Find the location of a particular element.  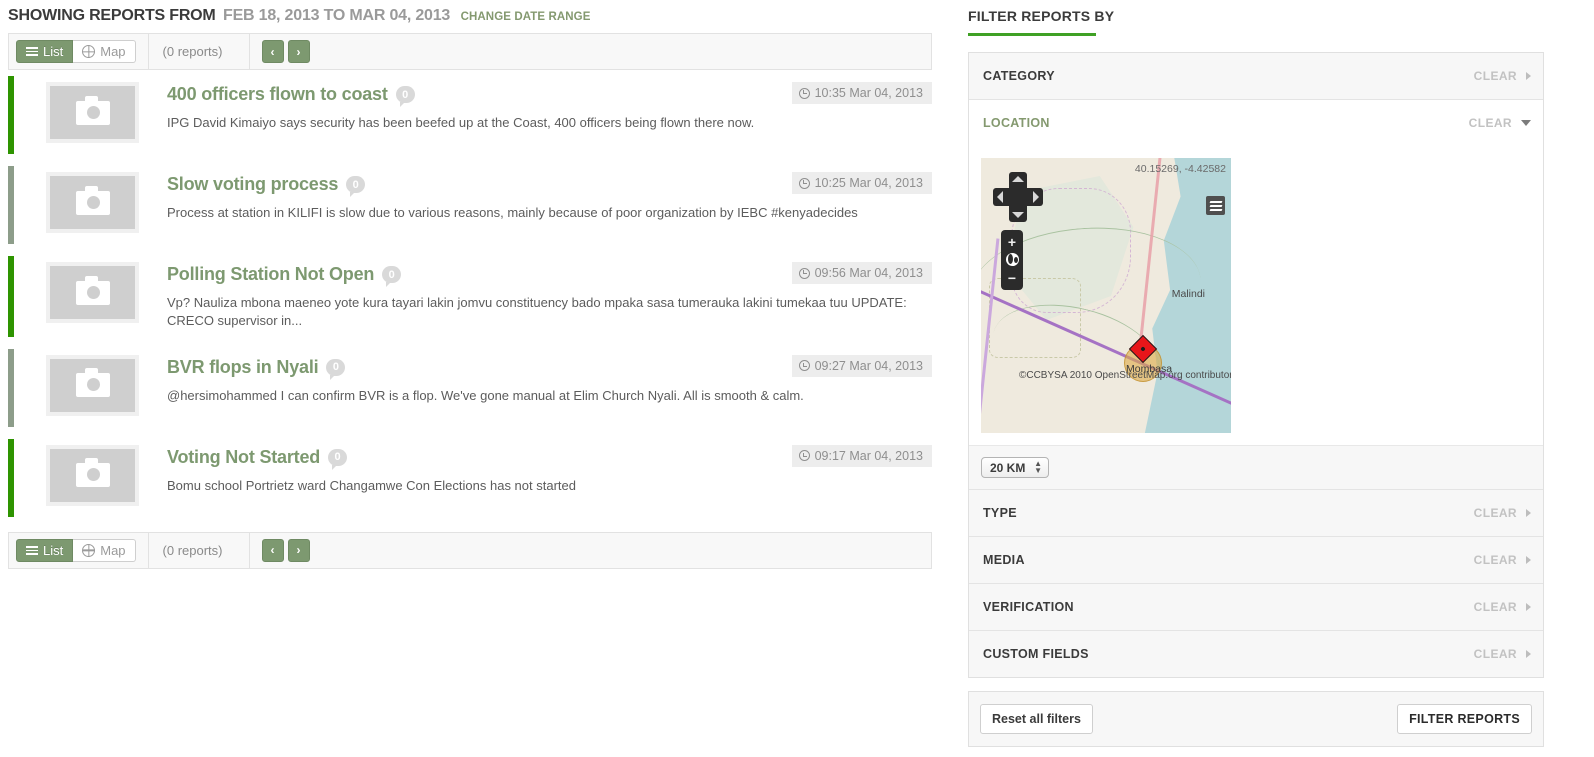

map-pan-control is located at coordinates (1018, 197).